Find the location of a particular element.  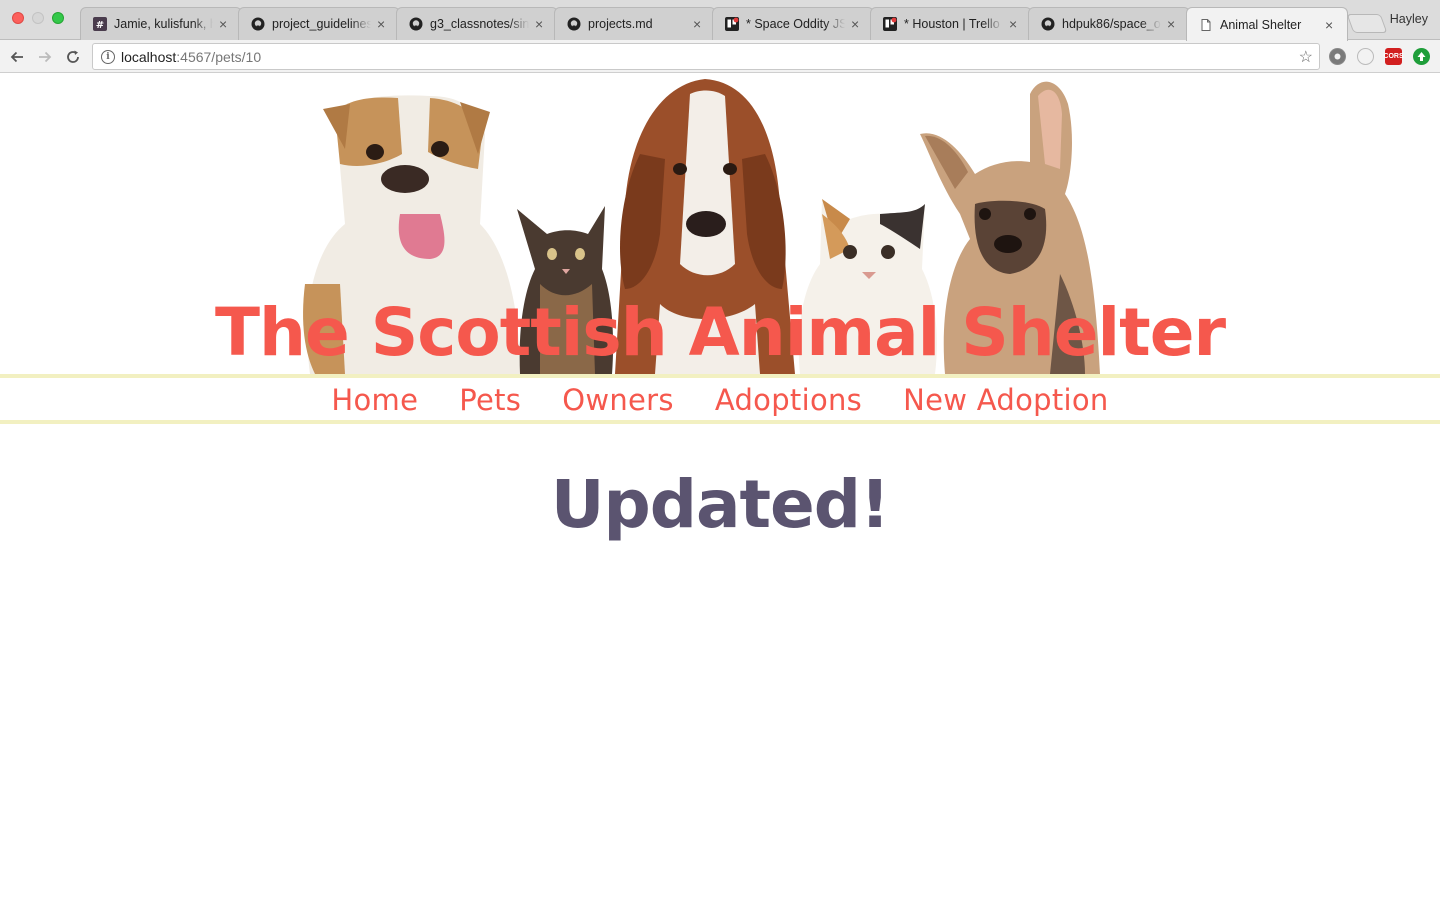

tab-title: project_guidelines is located at coordinates (321, 24).